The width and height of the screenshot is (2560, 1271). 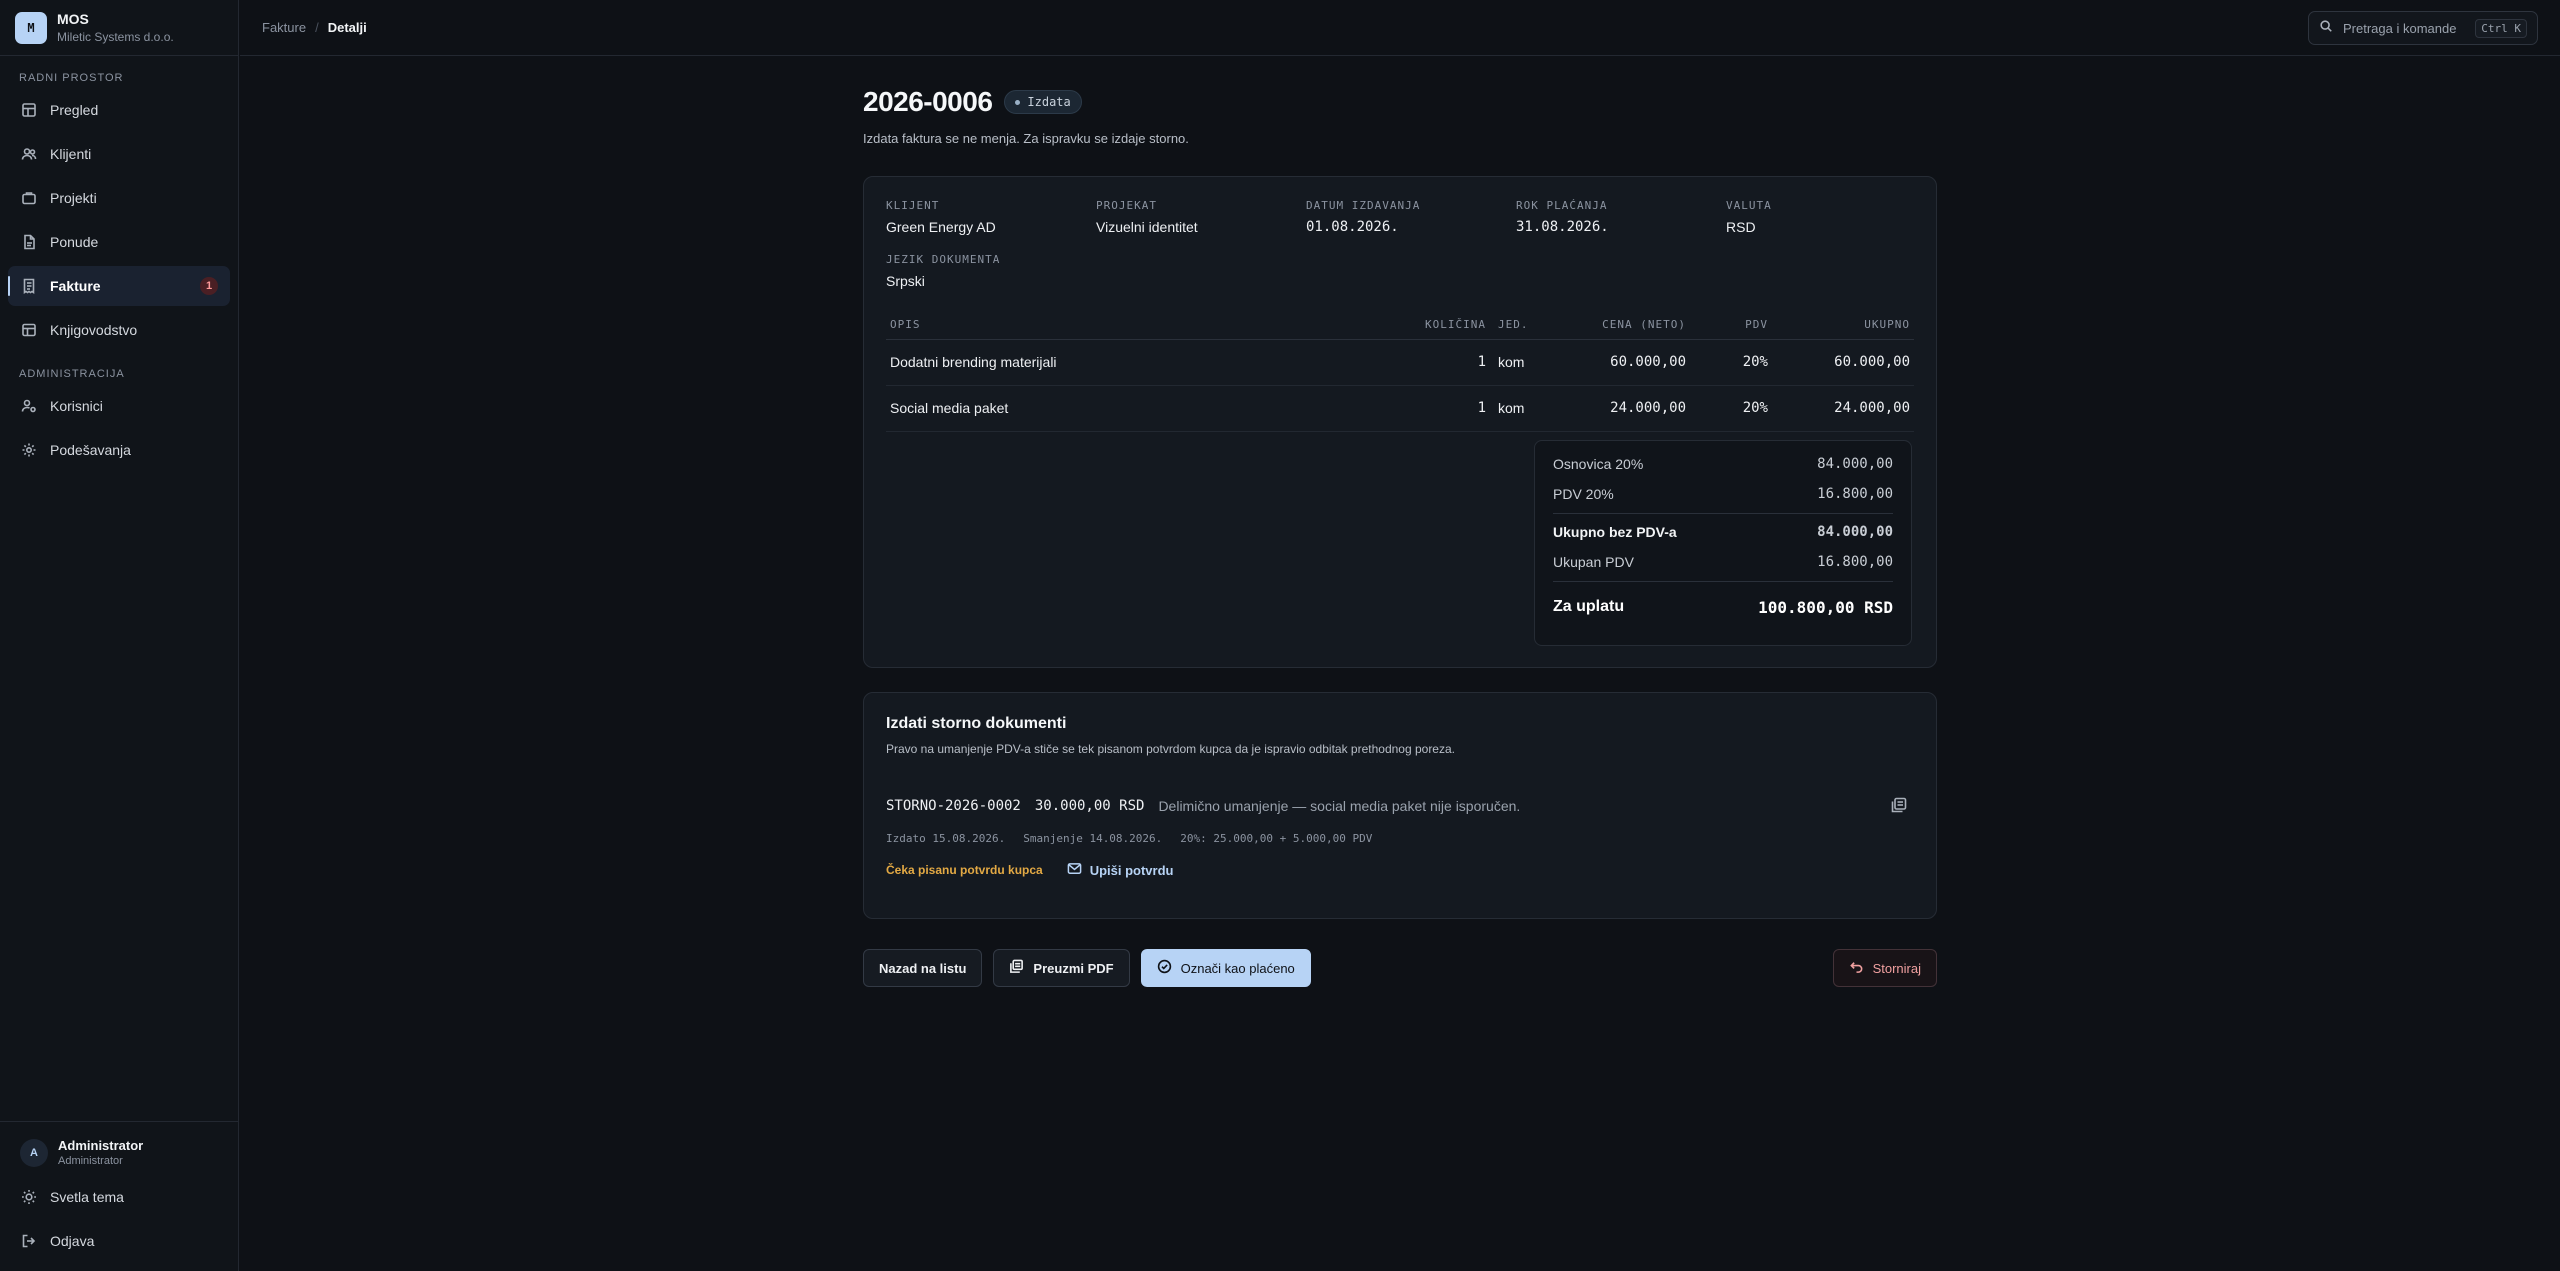 What do you see at coordinates (1043, 102) in the screenshot?
I see `status-badge: Izdata` at bounding box center [1043, 102].